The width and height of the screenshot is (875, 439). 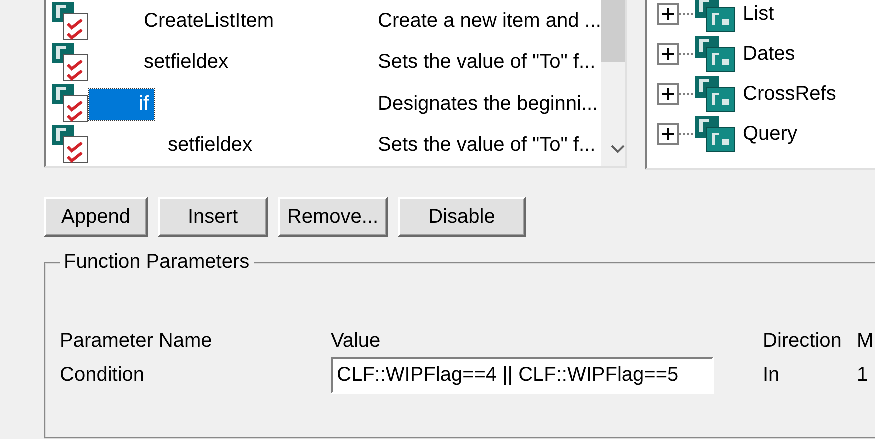 I want to click on action-button: Insert, so click(x=213, y=217).